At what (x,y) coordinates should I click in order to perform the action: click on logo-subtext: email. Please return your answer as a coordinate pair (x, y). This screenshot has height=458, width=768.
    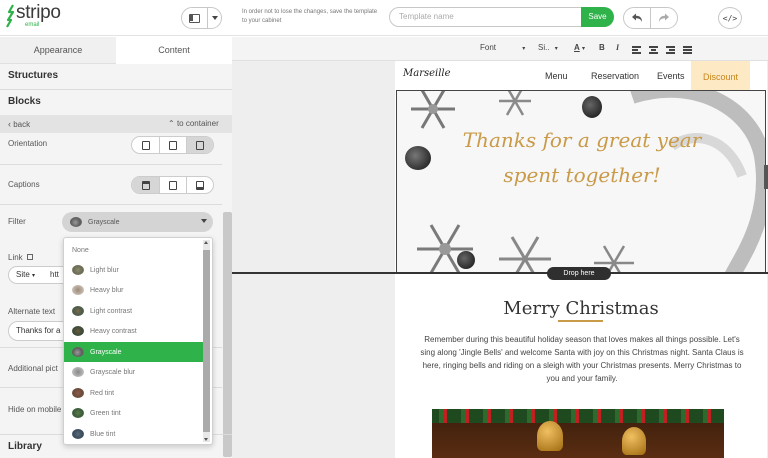
    Looking at the image, I should click on (32, 25).